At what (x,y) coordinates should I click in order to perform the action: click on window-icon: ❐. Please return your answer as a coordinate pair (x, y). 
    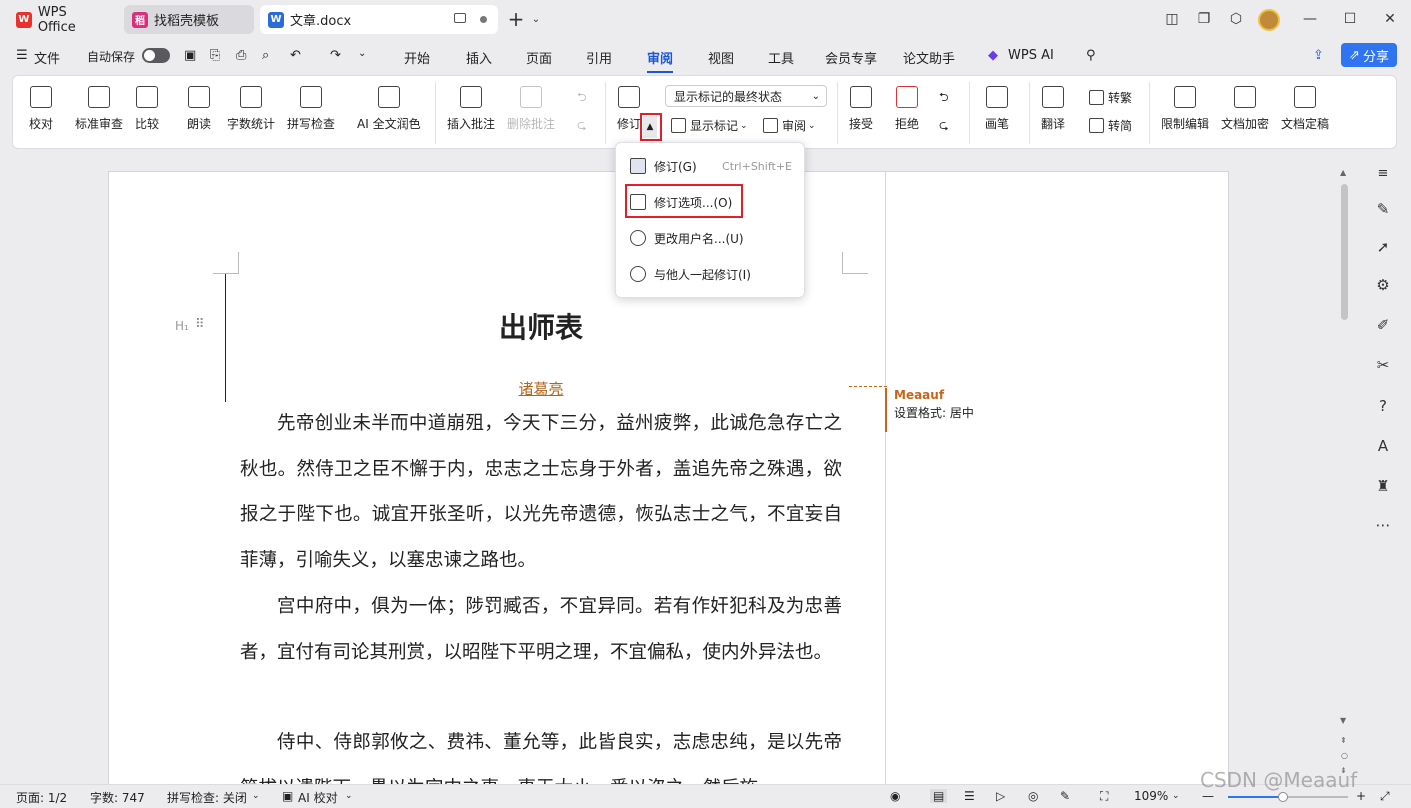
    Looking at the image, I should click on (1204, 19).